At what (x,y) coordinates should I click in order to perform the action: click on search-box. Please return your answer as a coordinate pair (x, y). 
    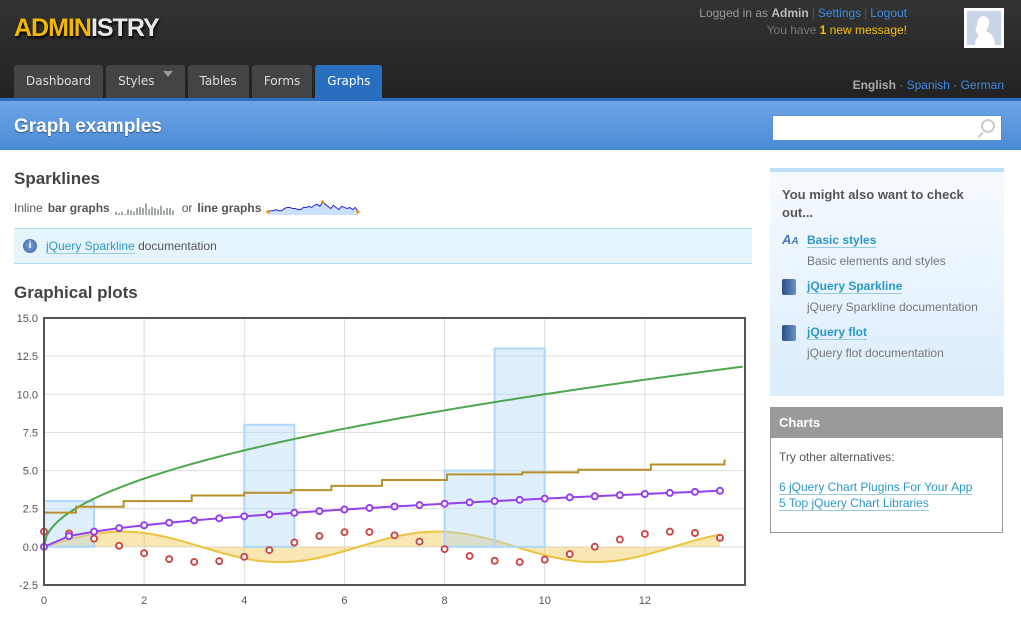
    Looking at the image, I should click on (887, 128).